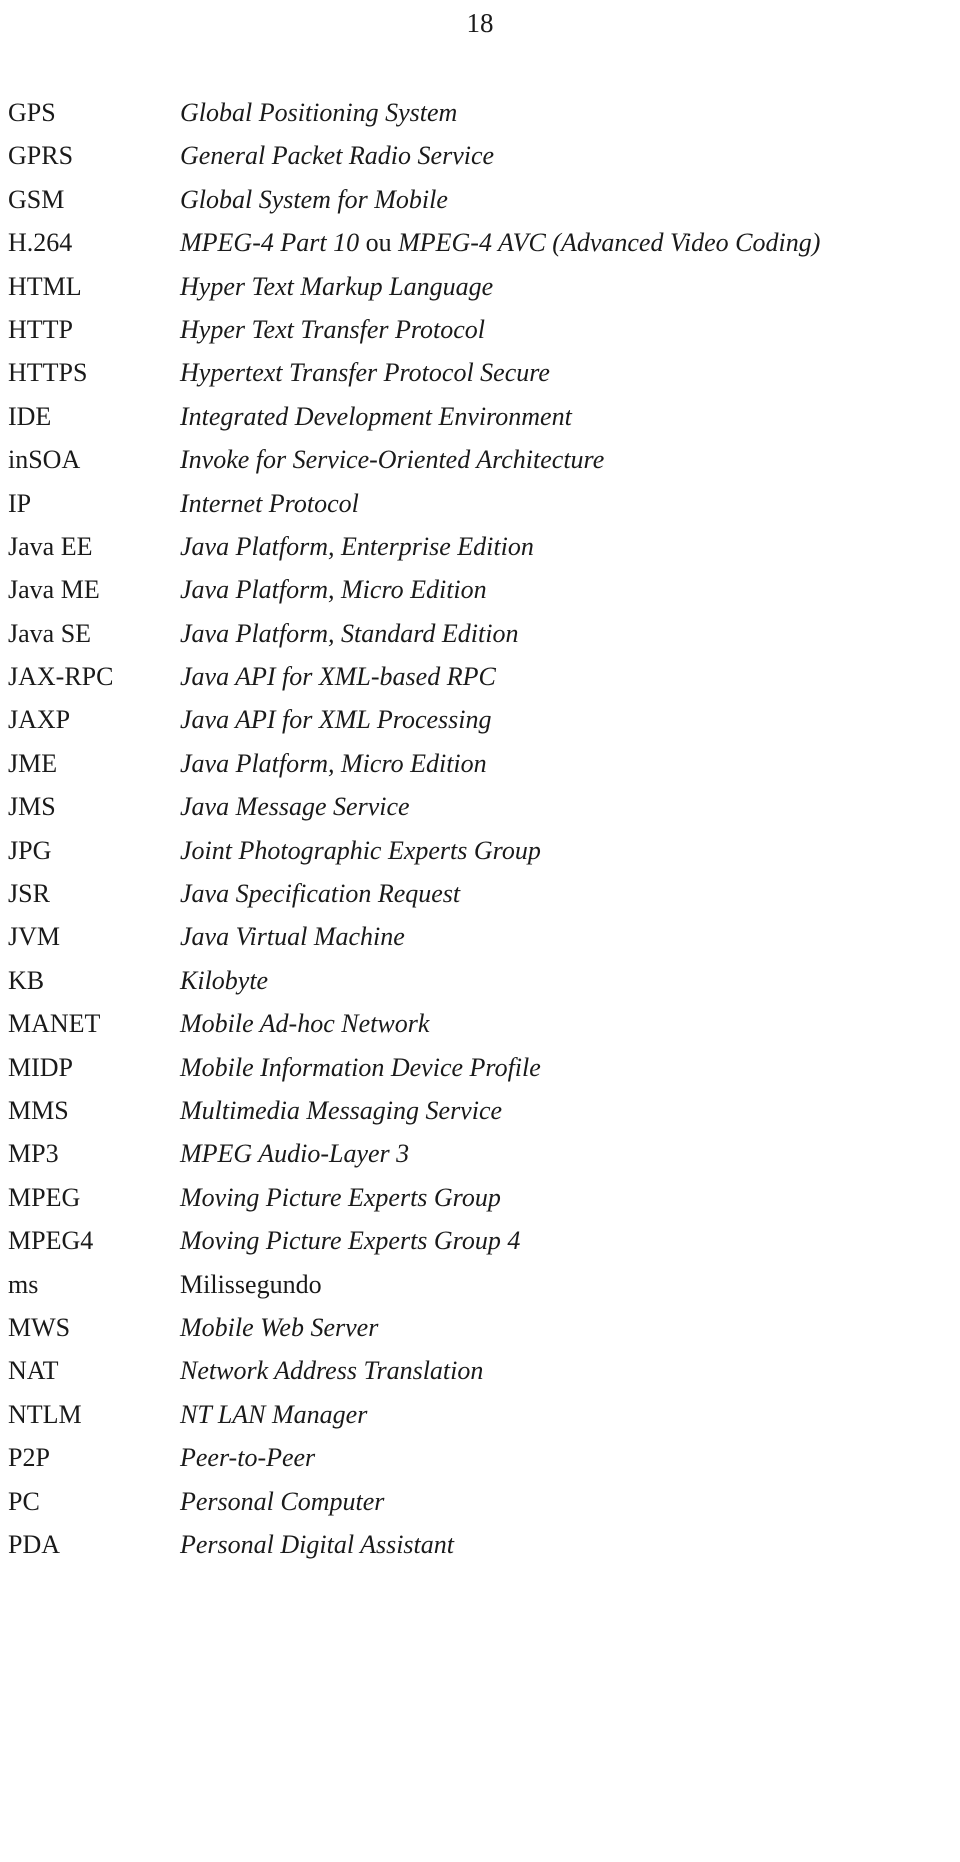  What do you see at coordinates (480, 1289) in the screenshot?
I see `glossary-entry: ms Milissegundo` at bounding box center [480, 1289].